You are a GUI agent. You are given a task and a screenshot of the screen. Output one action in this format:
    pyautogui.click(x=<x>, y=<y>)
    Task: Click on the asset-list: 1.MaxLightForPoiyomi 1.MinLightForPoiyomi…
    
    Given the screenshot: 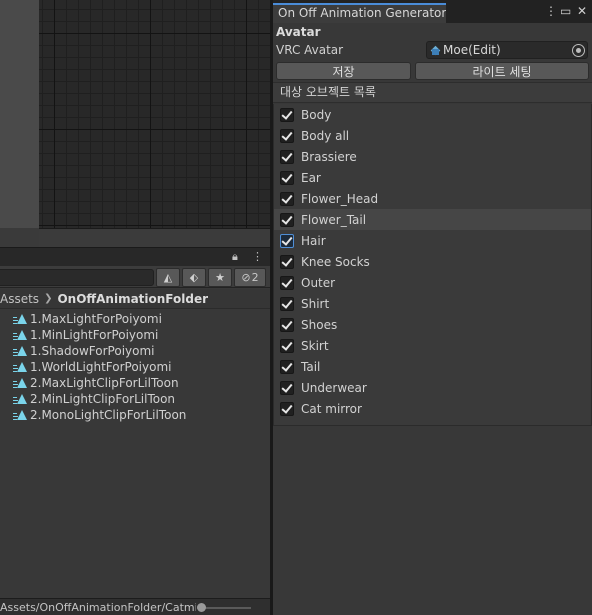 What is the action you would take?
    pyautogui.click(x=135, y=367)
    